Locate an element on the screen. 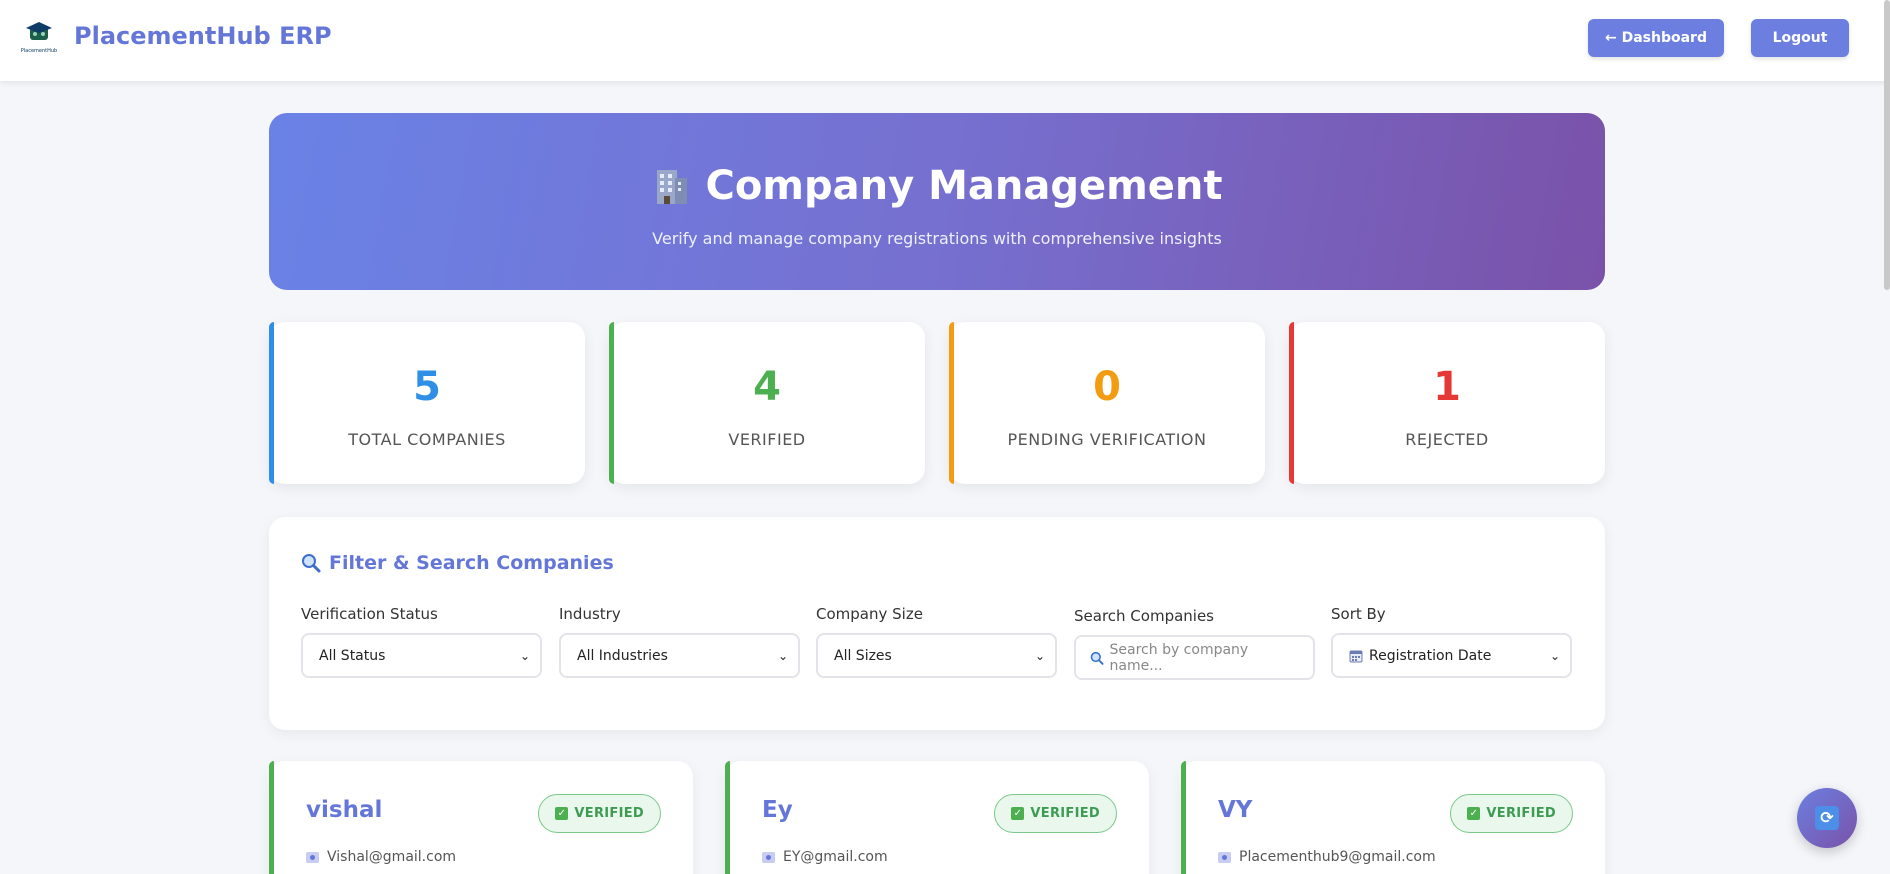 This screenshot has width=1890, height=874. brand-title: PlacementHub ERP is located at coordinates (203, 36).